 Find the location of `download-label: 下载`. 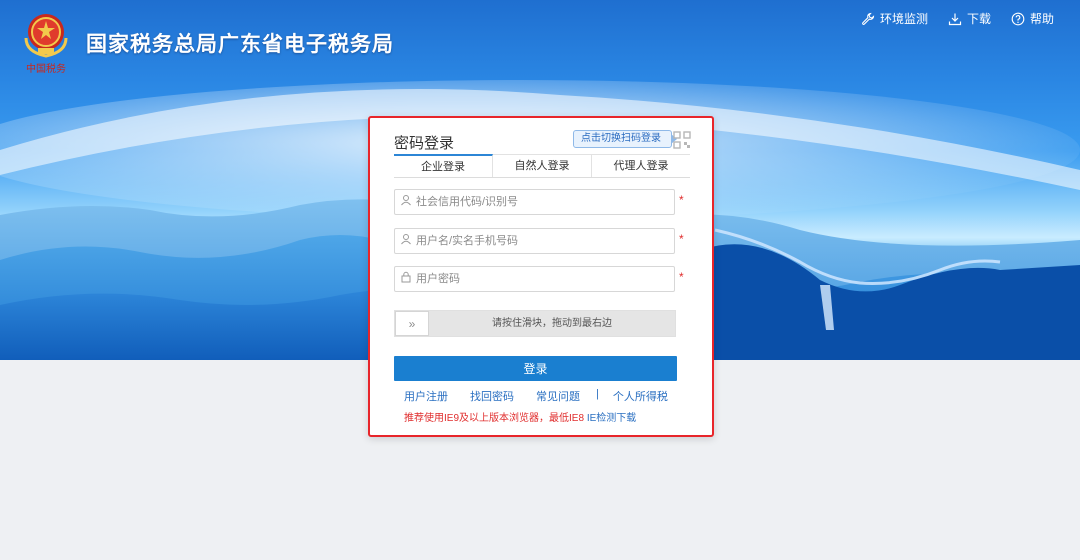

download-label: 下载 is located at coordinates (978, 19).